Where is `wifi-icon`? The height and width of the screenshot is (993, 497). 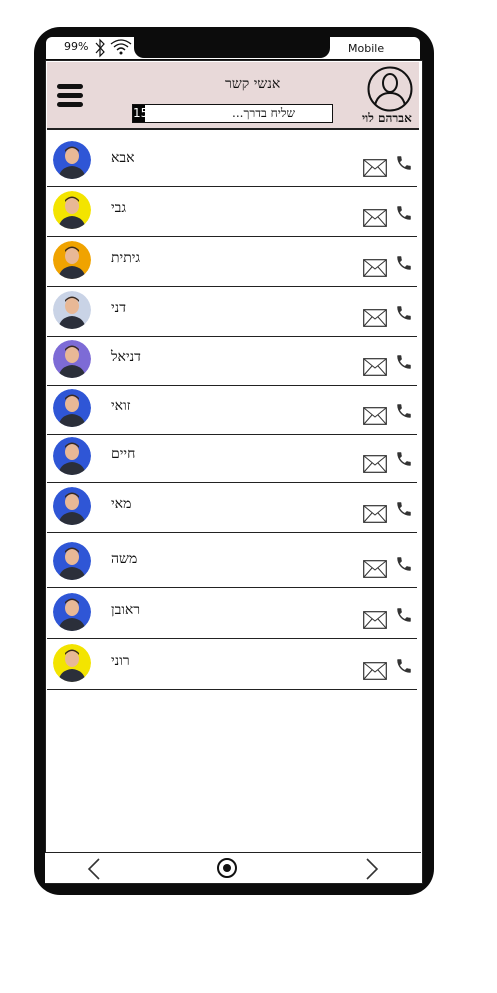 wifi-icon is located at coordinates (121, 47).